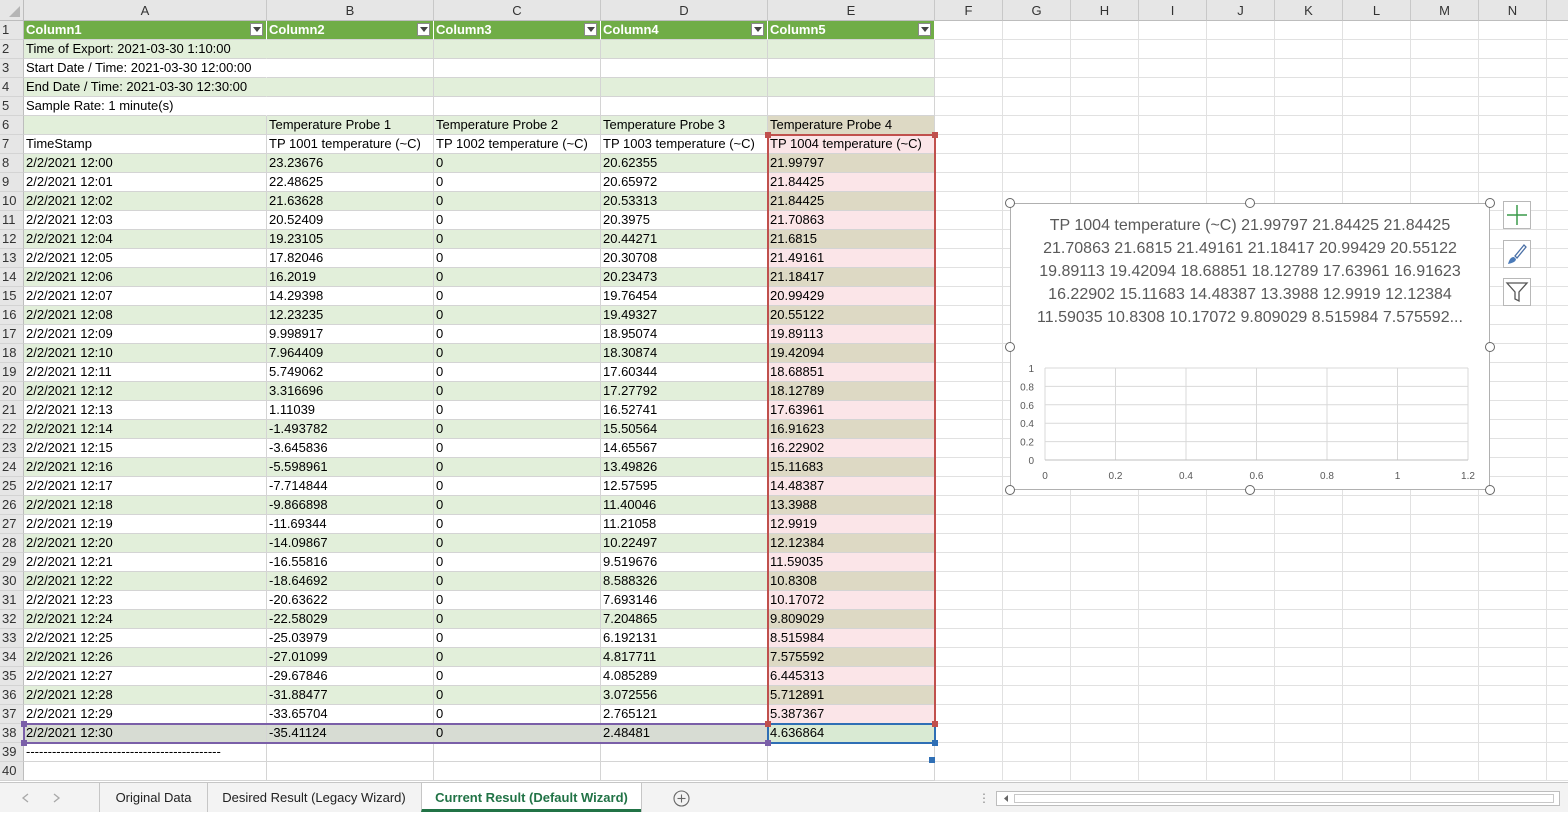 This screenshot has width=1568, height=813. What do you see at coordinates (851, 543) in the screenshot?
I see `data-cell: 12.12384` at bounding box center [851, 543].